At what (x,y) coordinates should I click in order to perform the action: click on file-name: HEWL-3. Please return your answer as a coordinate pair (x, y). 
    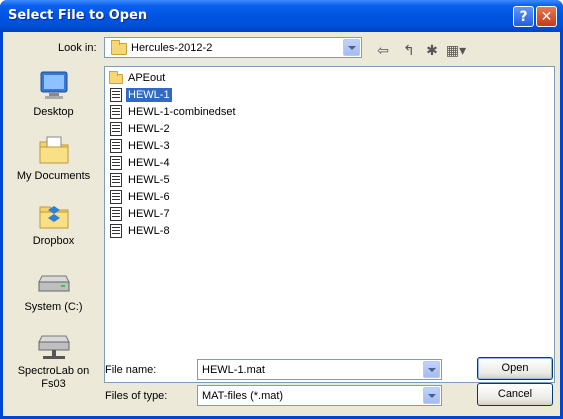
    Looking at the image, I should click on (149, 146).